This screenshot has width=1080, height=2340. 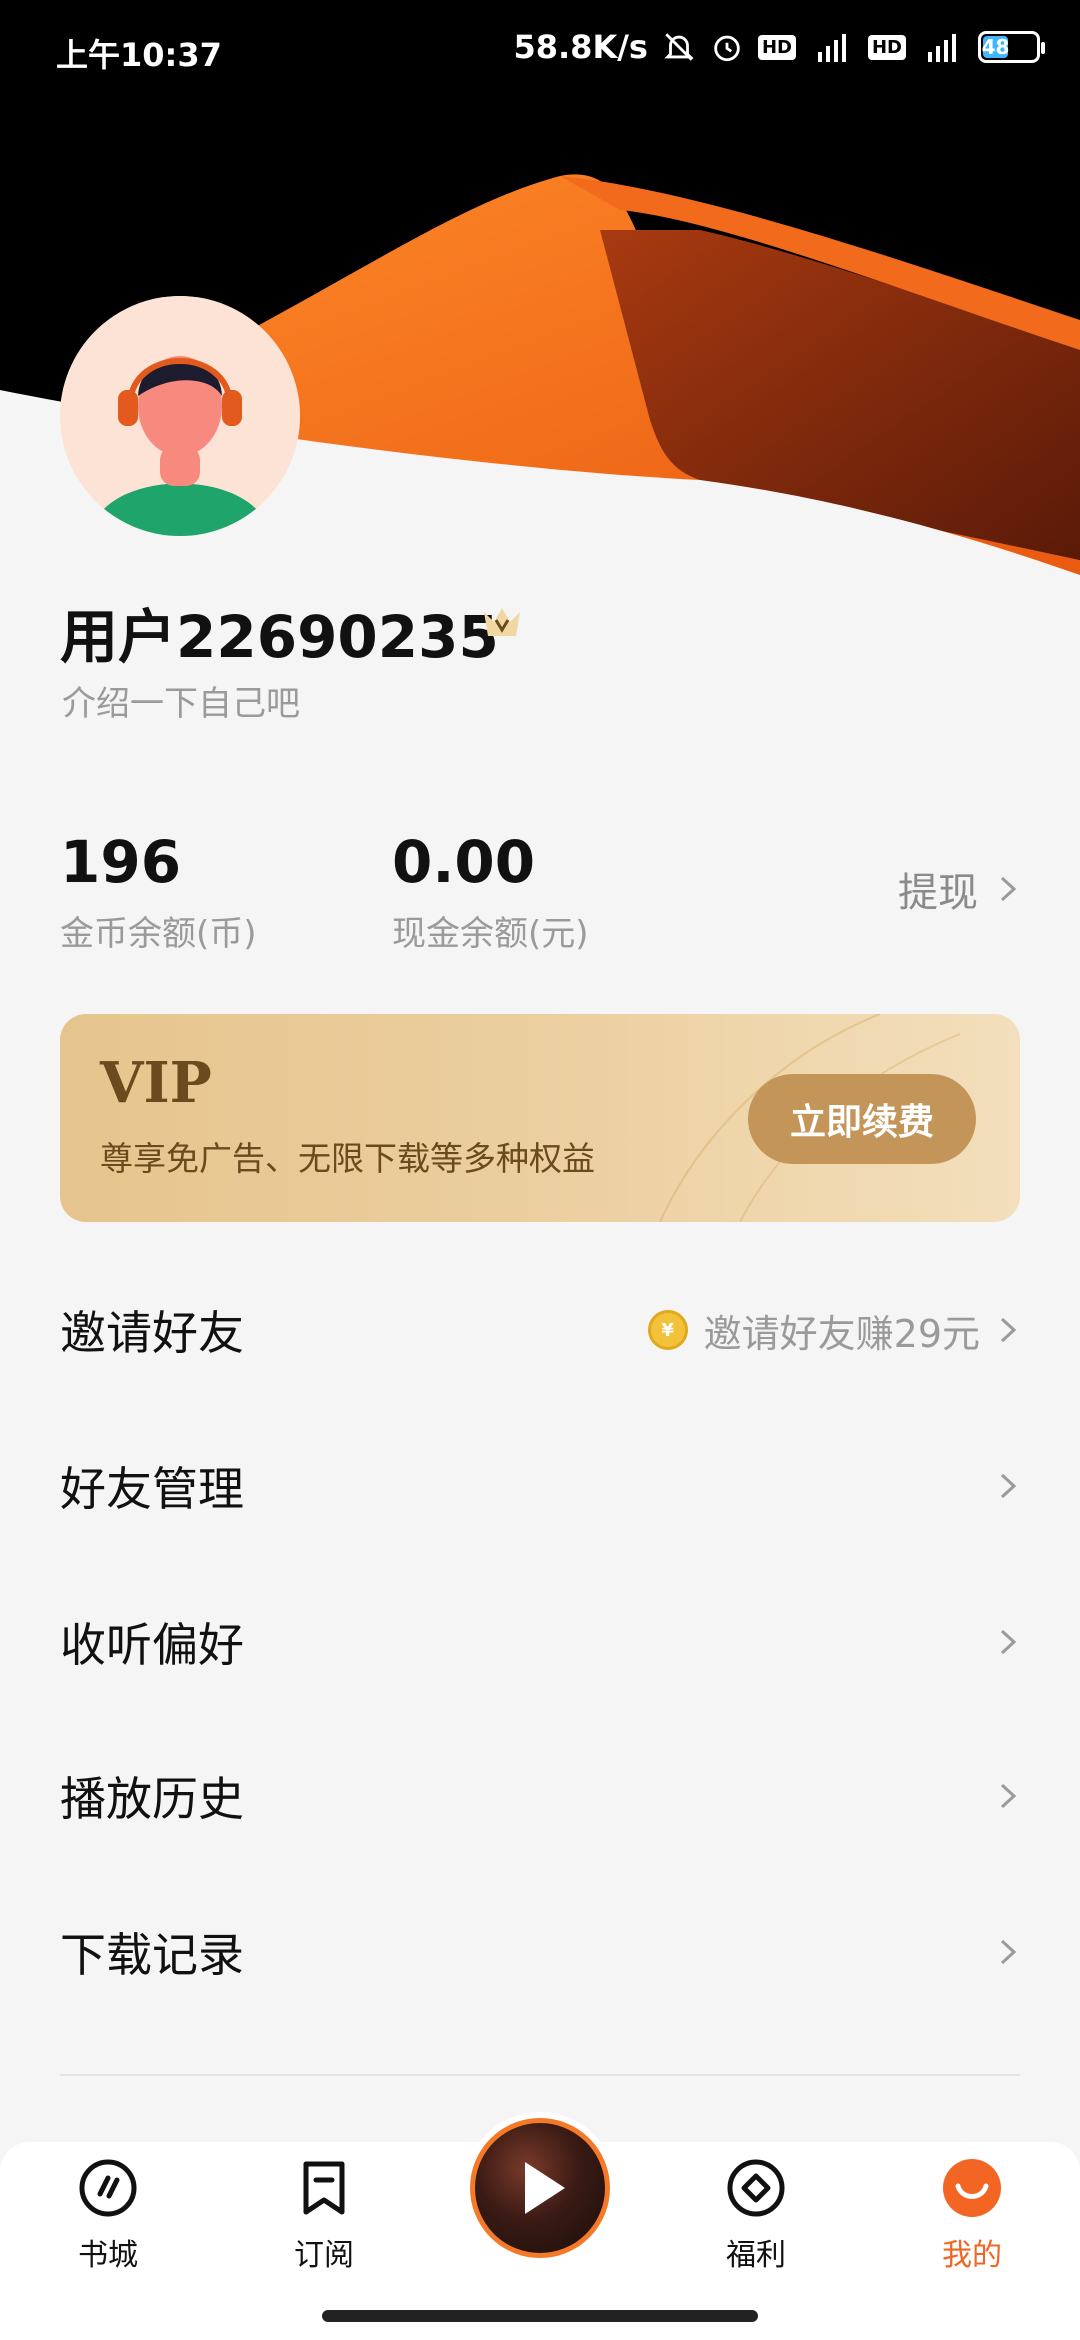 I want to click on divider, so click(x=540, y=2075).